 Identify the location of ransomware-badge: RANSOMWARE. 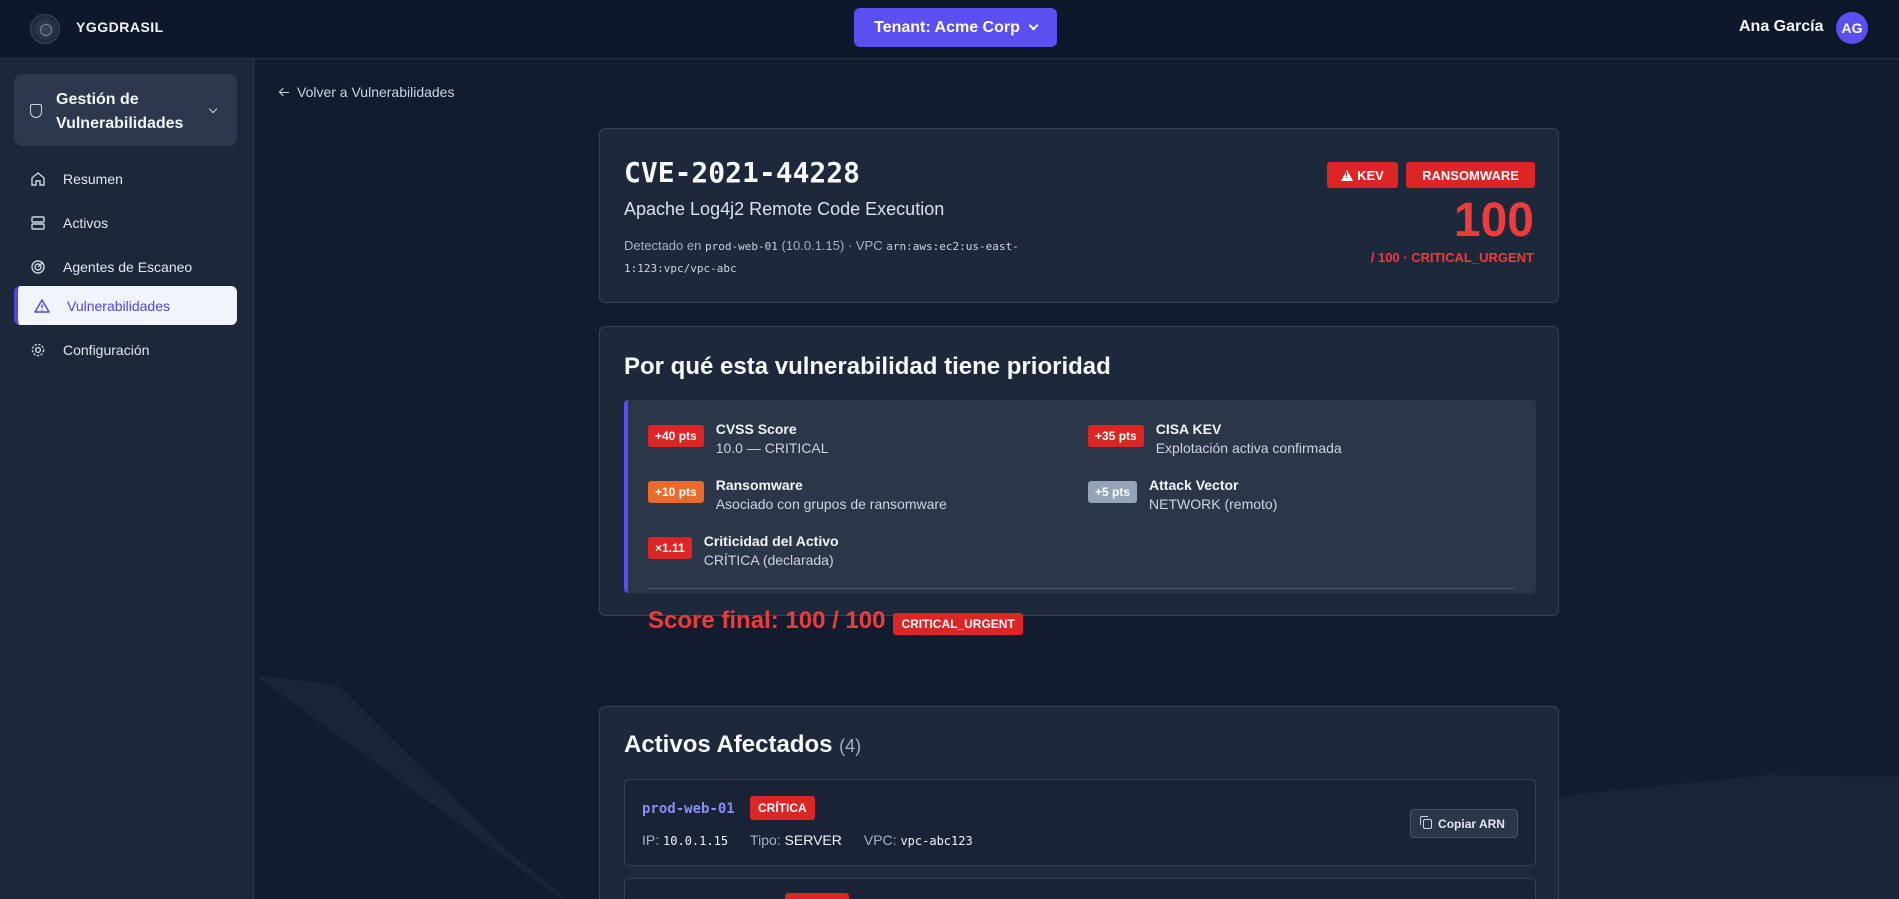
(1470, 175).